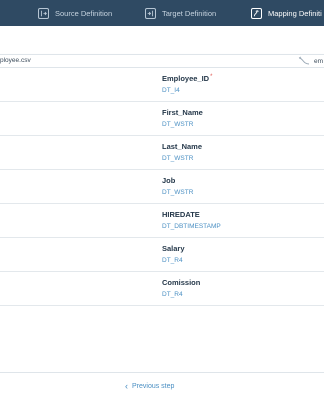 Image resolution: width=324 pixels, height=400 pixels. What do you see at coordinates (162, 85) in the screenshot?
I see `field-row: Employee_ID* DT_I4` at bounding box center [162, 85].